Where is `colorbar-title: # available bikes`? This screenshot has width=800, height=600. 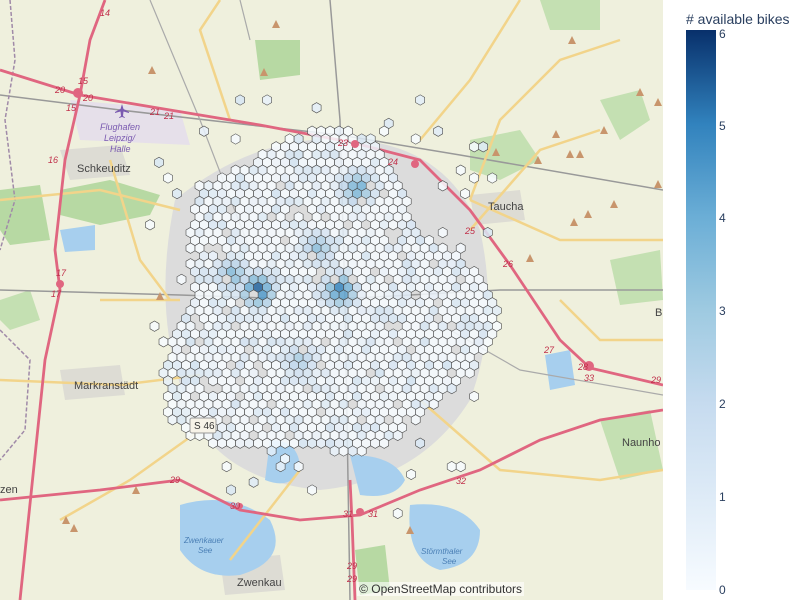
colorbar-title: # available bikes is located at coordinates (738, 19).